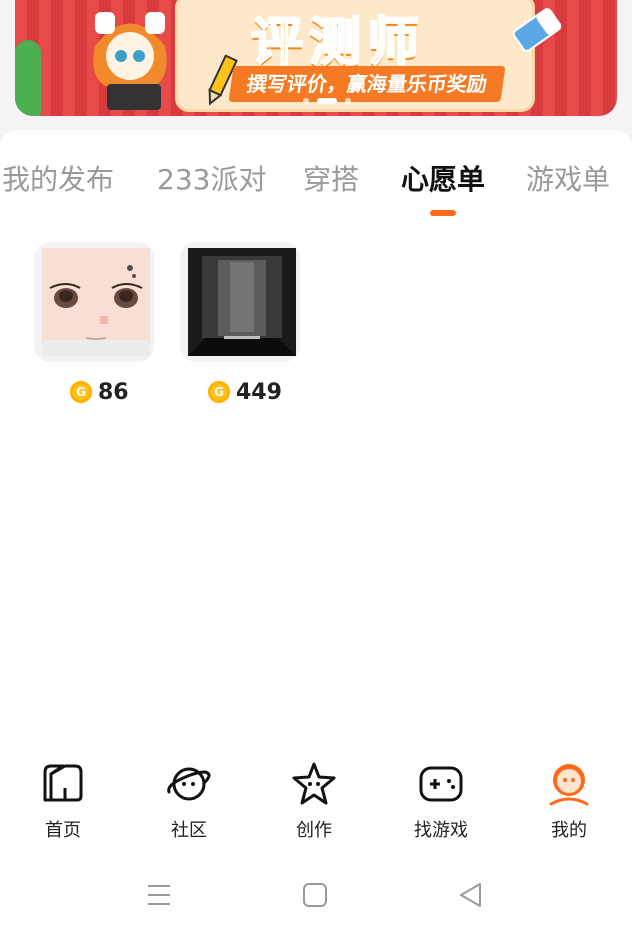 This screenshot has height=943, width=632. What do you see at coordinates (113, 392) in the screenshot?
I see `price-value: 86` at bounding box center [113, 392].